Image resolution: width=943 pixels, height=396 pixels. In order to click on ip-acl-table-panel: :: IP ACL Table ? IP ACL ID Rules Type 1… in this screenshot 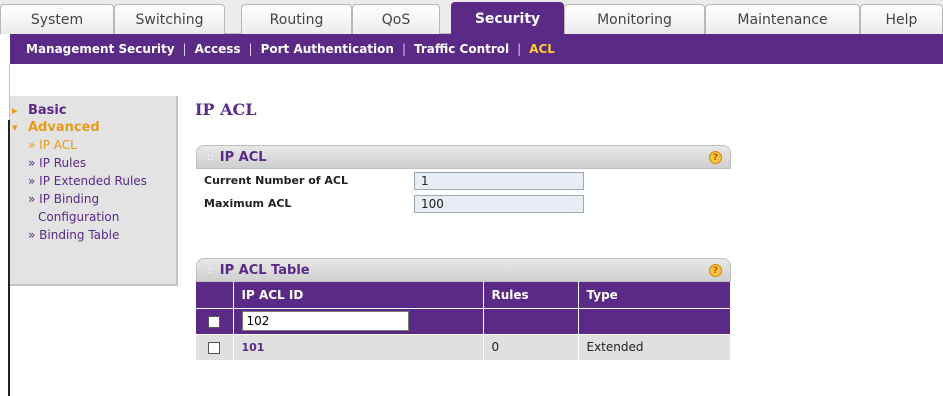, I will do `click(463, 309)`.